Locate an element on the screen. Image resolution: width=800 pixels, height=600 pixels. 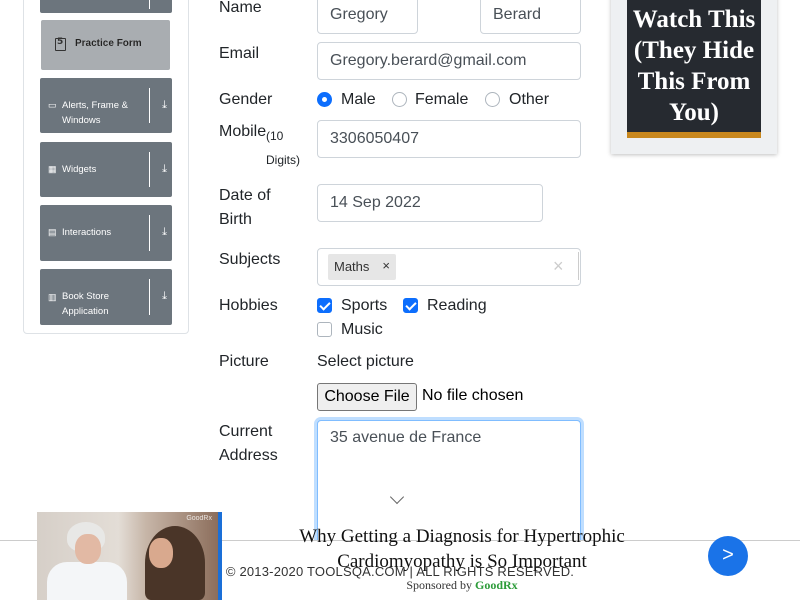
sidebar-group-widgets: ▦ Widgets ⤓ is located at coordinates (106, 169).